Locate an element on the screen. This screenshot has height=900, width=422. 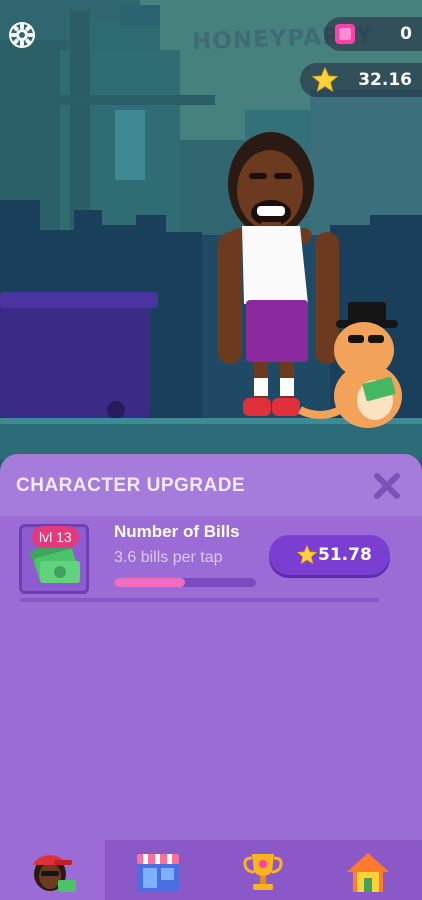
tab-character is located at coordinates (52, 870).